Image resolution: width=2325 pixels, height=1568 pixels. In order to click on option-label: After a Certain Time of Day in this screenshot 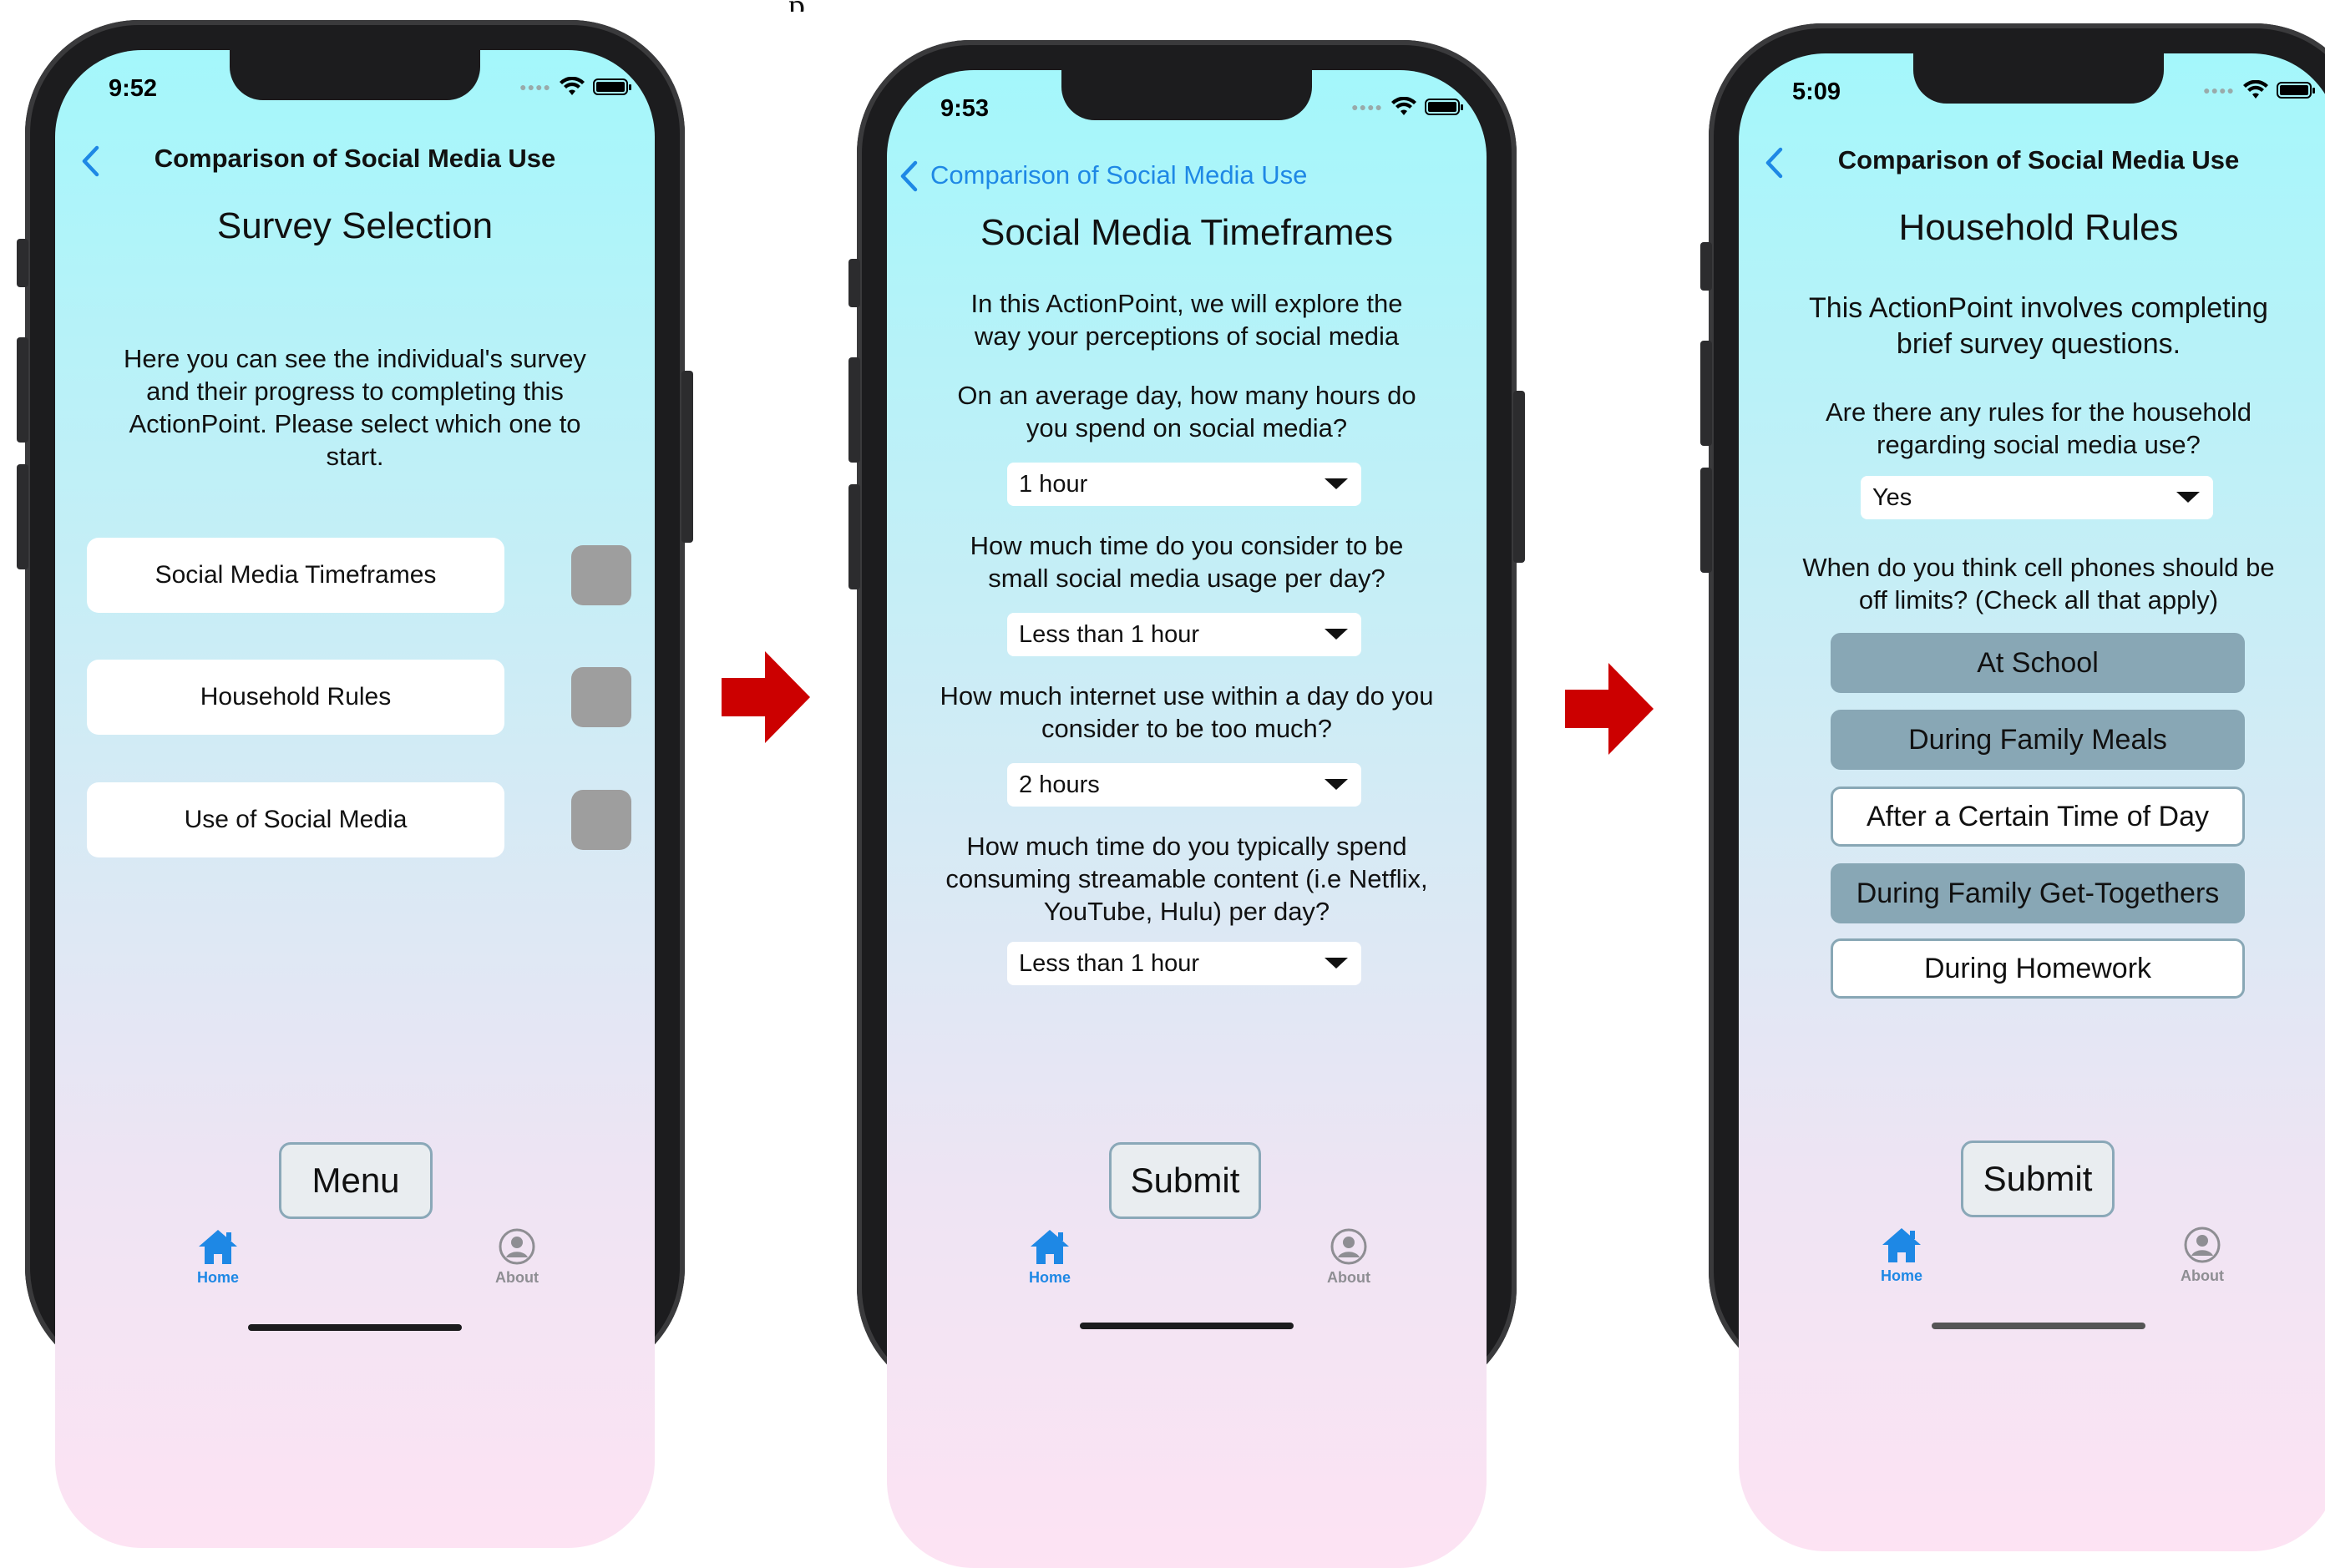, I will do `click(2038, 816)`.